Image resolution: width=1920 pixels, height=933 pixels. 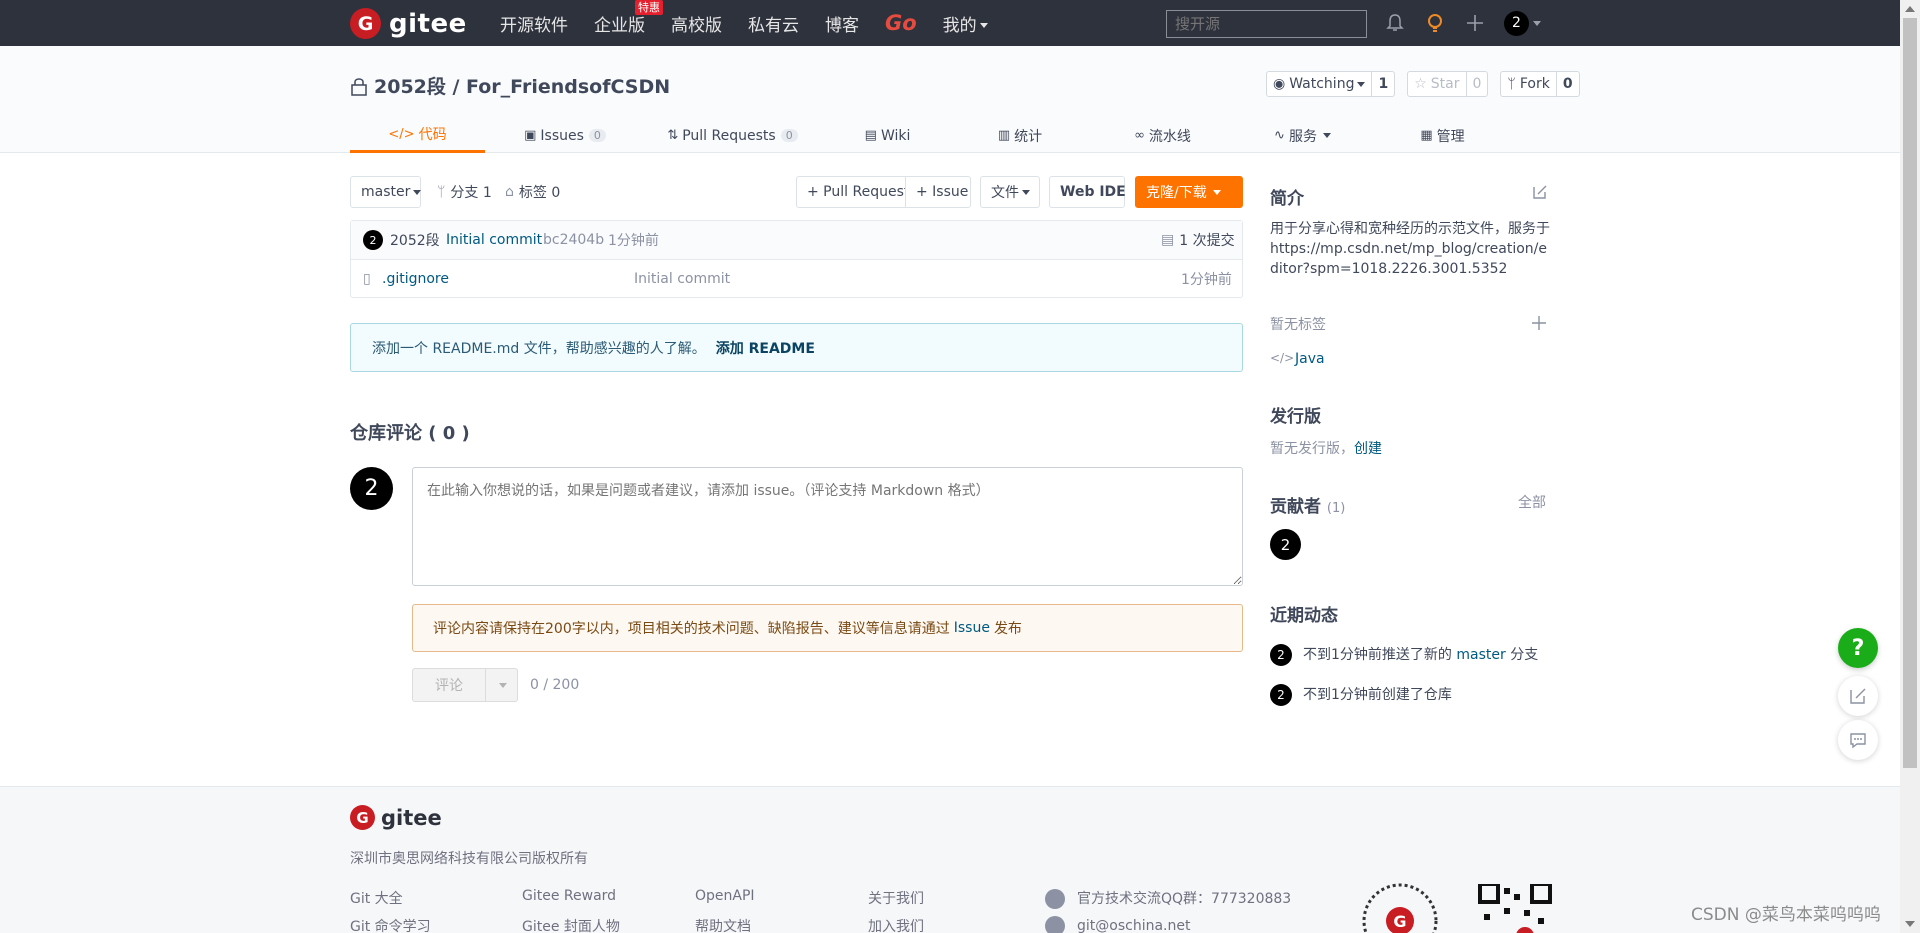 I want to click on footer-link: Git 大全, so click(x=376, y=898).